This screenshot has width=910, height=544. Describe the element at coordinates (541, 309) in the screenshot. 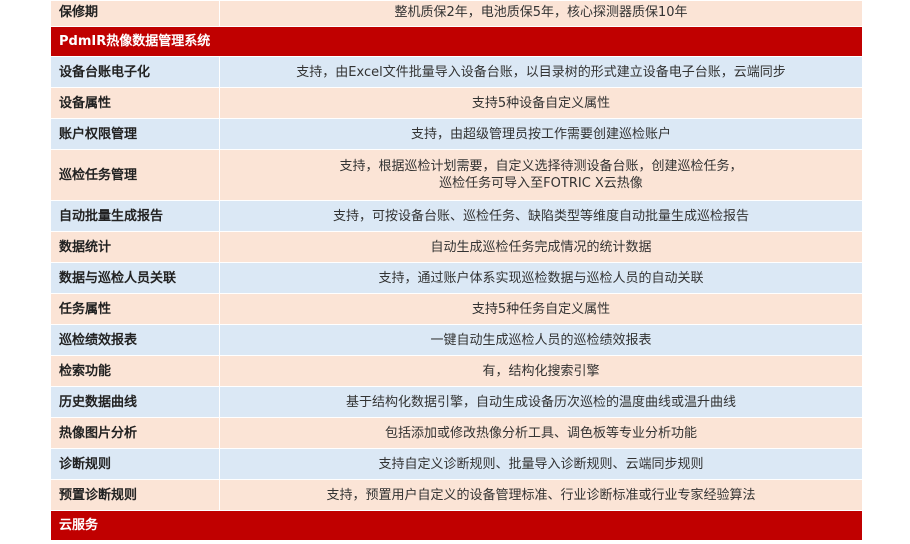

I see `row-value: 支持5种任务自定义属性` at that location.